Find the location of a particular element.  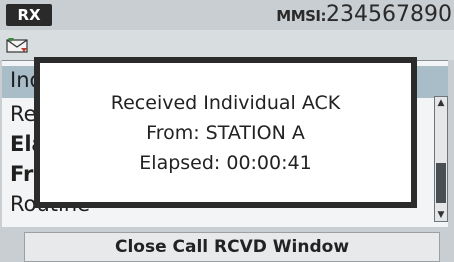

mmsi-display: MMSI:234567890 is located at coordinates (364, 15).